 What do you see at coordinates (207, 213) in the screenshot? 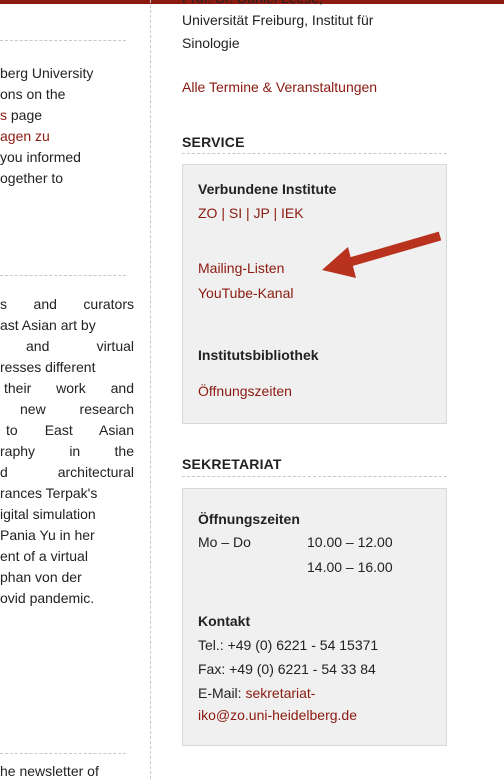
I see `institute-link-zo: ZO` at bounding box center [207, 213].